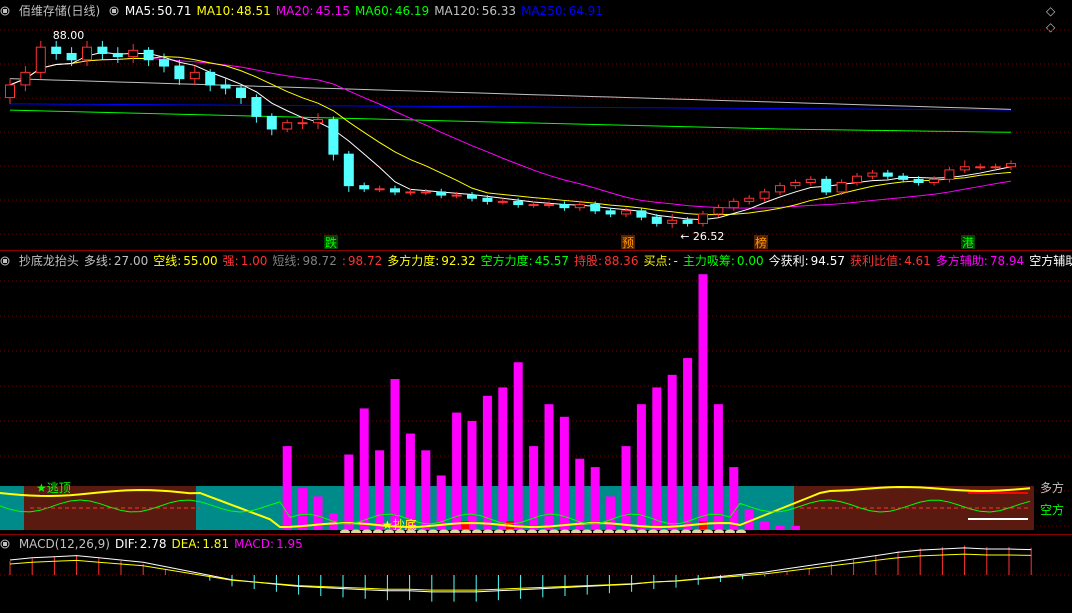 The height and width of the screenshot is (613, 1072). What do you see at coordinates (628, 243) in the screenshot?
I see `signal-marker-label: 预` at bounding box center [628, 243].